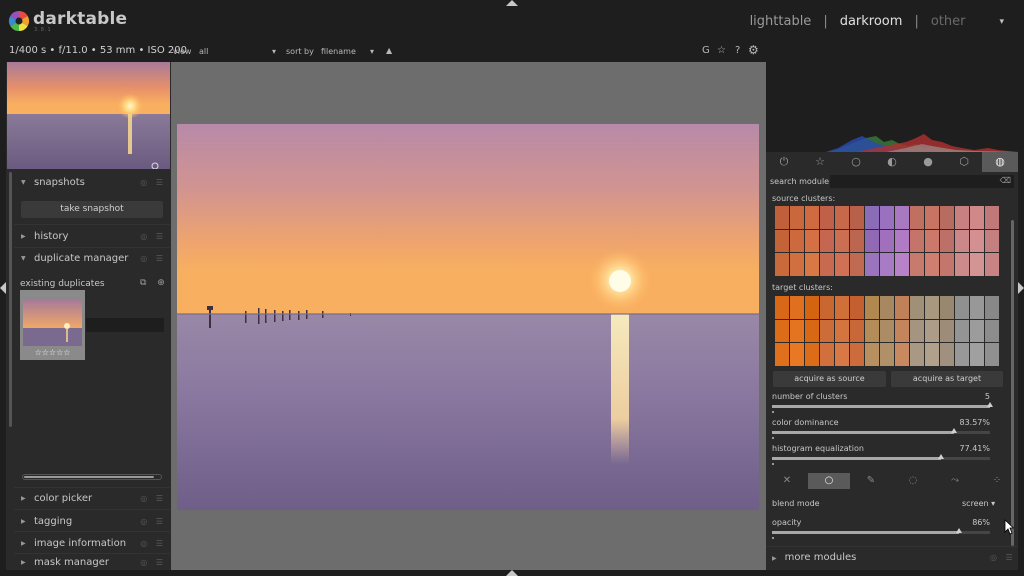  What do you see at coordinates (964, 162) in the screenshot?
I see `group-correct-icon: ⬡` at bounding box center [964, 162].